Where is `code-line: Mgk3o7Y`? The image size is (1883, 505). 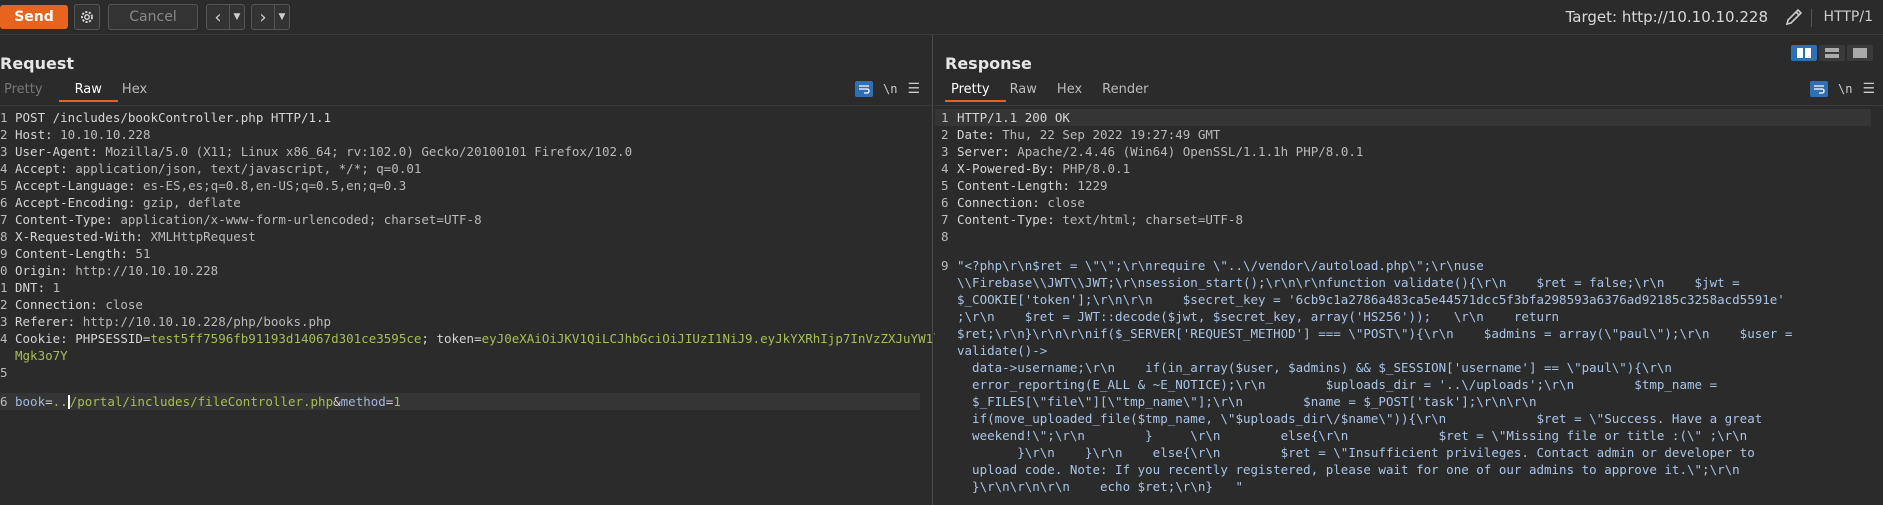 code-line: Mgk3o7Y is located at coordinates (41, 355).